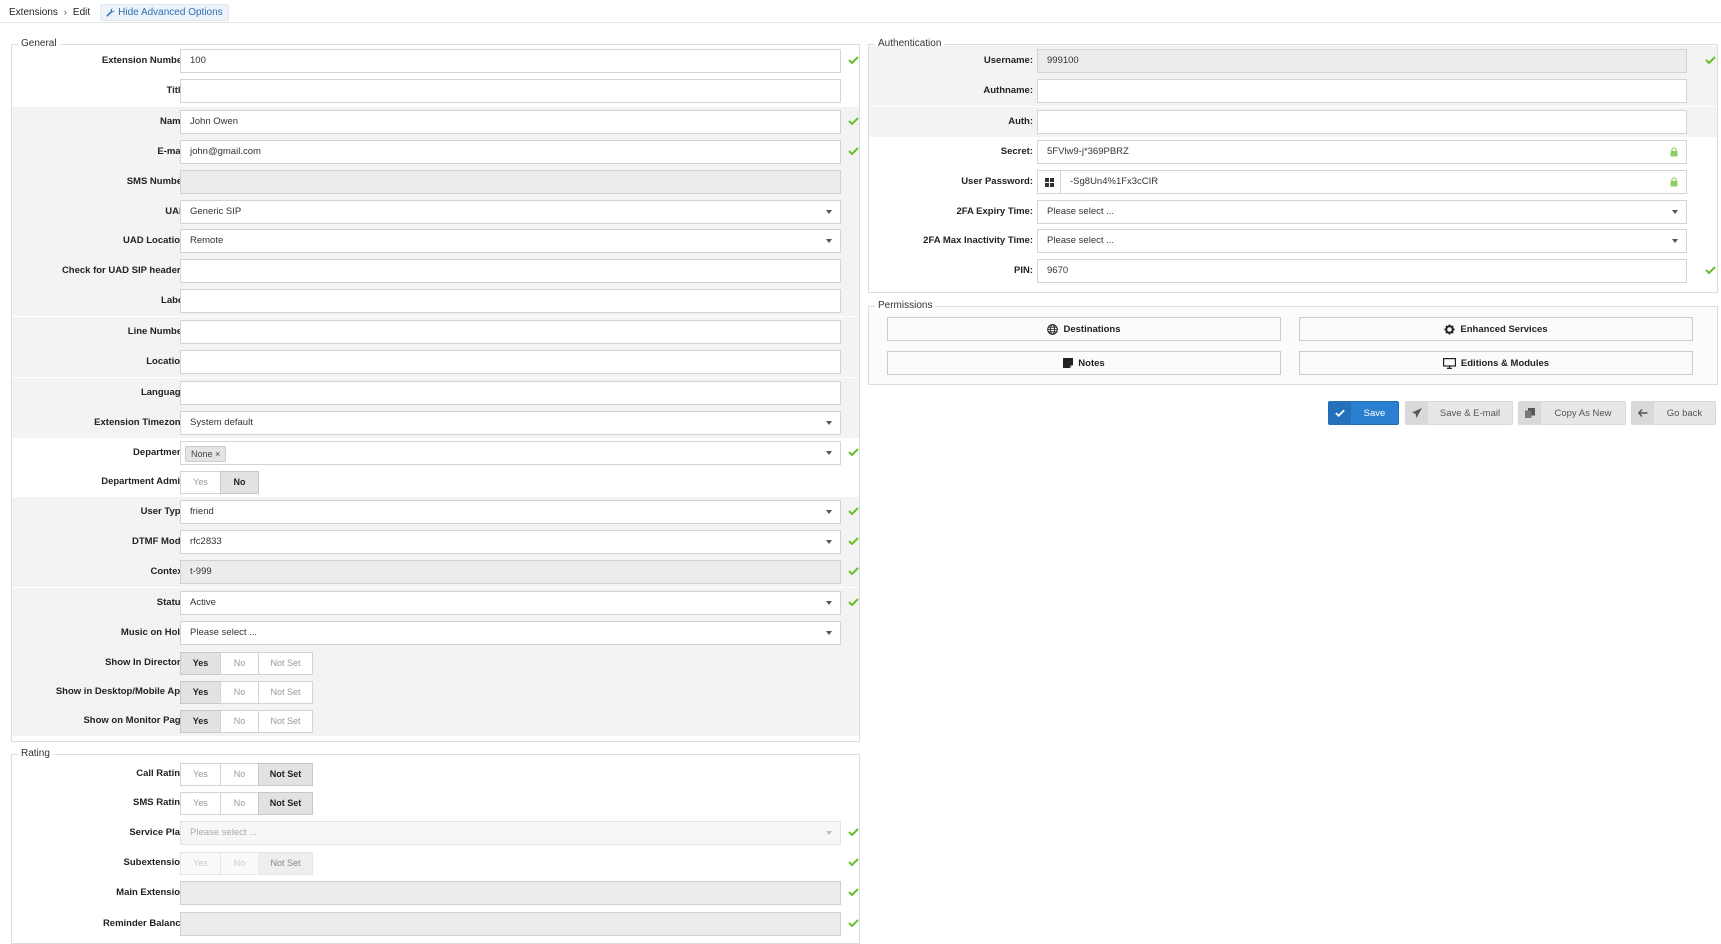  I want to click on row-authname: Authname:, so click(1293, 91).